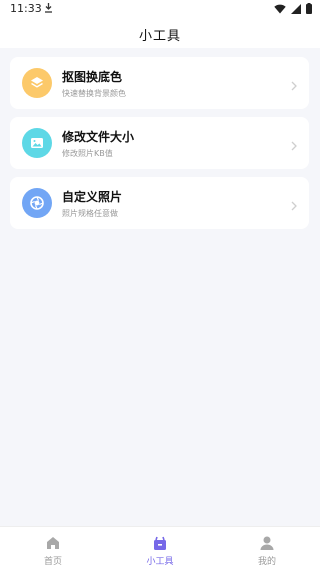 The width and height of the screenshot is (320, 570). I want to click on status-bar: 11:33, so click(160, 9).